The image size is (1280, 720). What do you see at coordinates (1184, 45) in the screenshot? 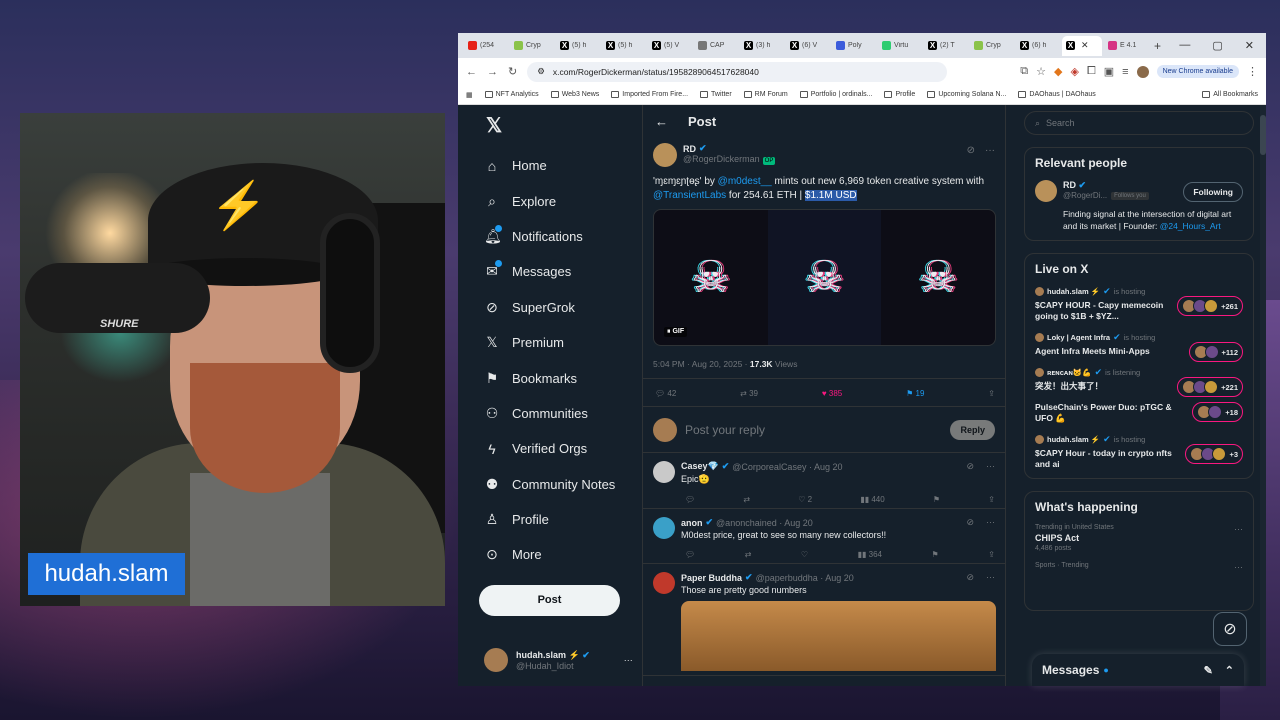
I see `minimize-icon: —` at bounding box center [1184, 45].